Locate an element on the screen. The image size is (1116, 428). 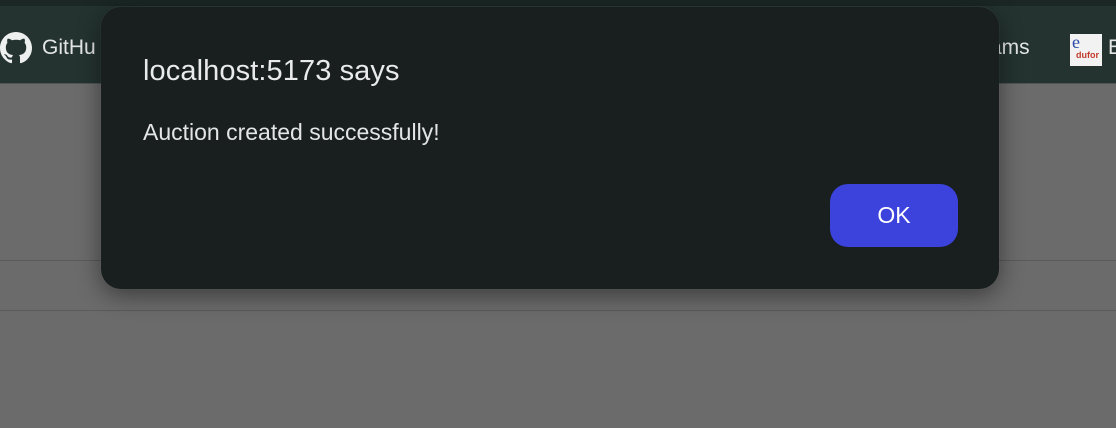
bookmark-edu: e dufor is located at coordinates (1086, 50).